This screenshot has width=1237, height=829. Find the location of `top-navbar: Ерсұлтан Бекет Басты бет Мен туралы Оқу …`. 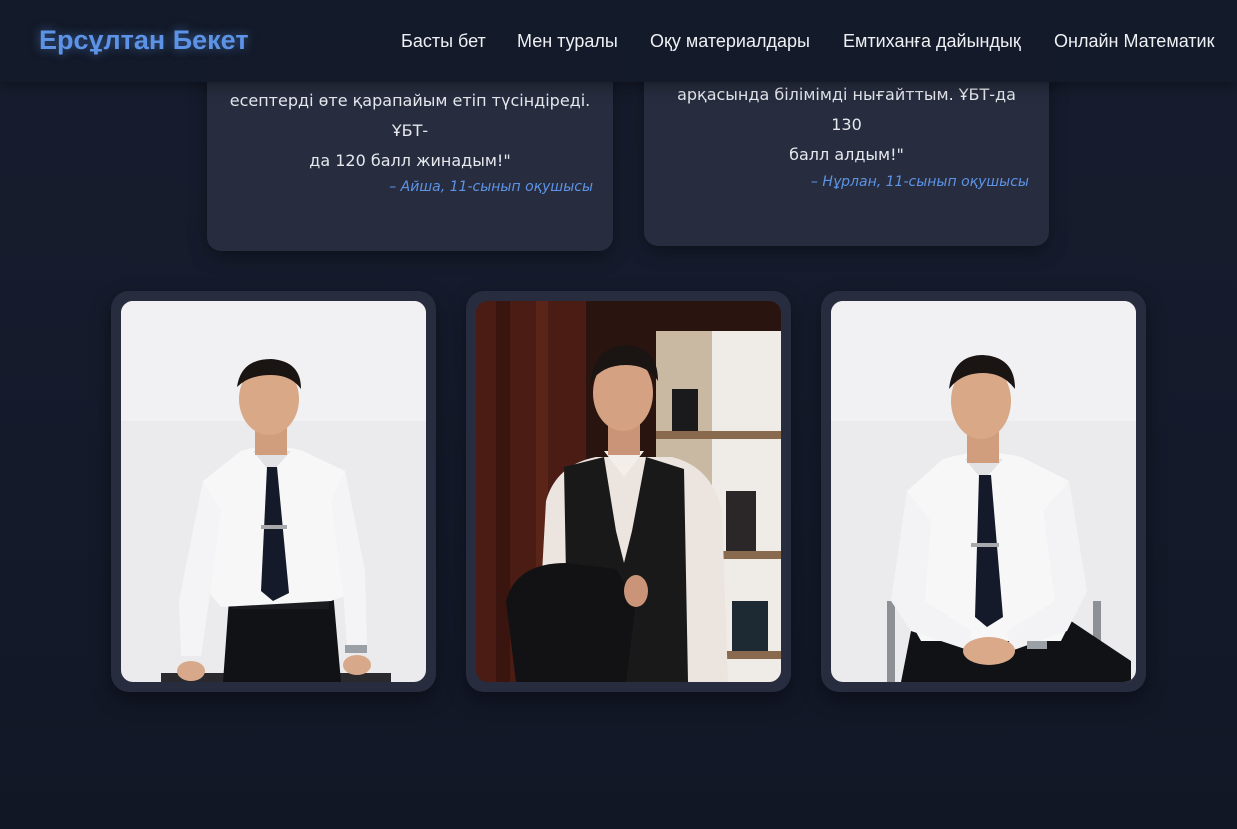

top-navbar: Ерсұлтан Бекет Басты бет Мен туралы Оқу … is located at coordinates (618, 41).